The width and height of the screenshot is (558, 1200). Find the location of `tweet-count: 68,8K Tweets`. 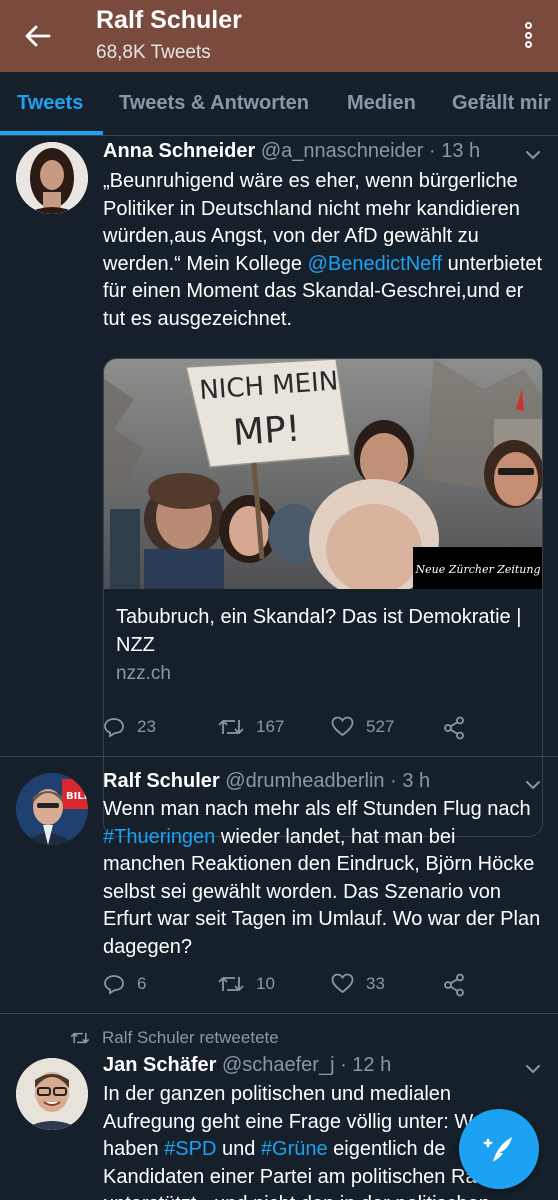

tweet-count: 68,8K Tweets is located at coordinates (153, 52).